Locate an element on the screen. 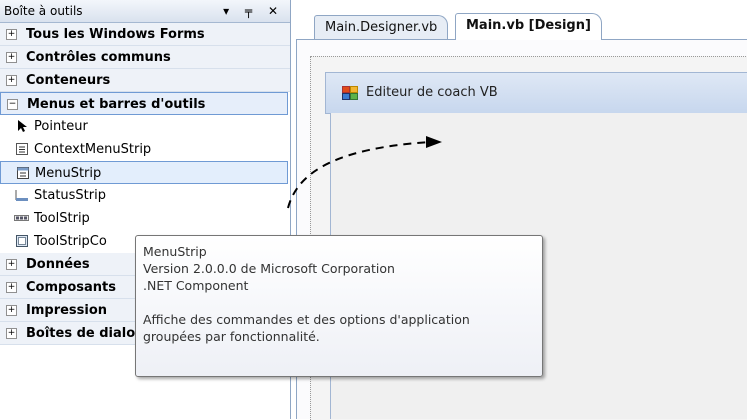 The image size is (747, 420). tooltip-description-line-2: groupées par fonctionnalité. is located at coordinates (231, 336).